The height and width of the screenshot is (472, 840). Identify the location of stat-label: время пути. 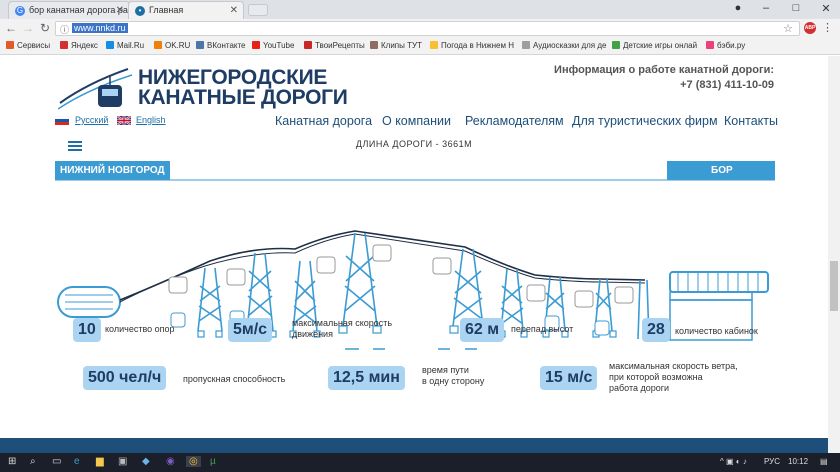
(445, 370).